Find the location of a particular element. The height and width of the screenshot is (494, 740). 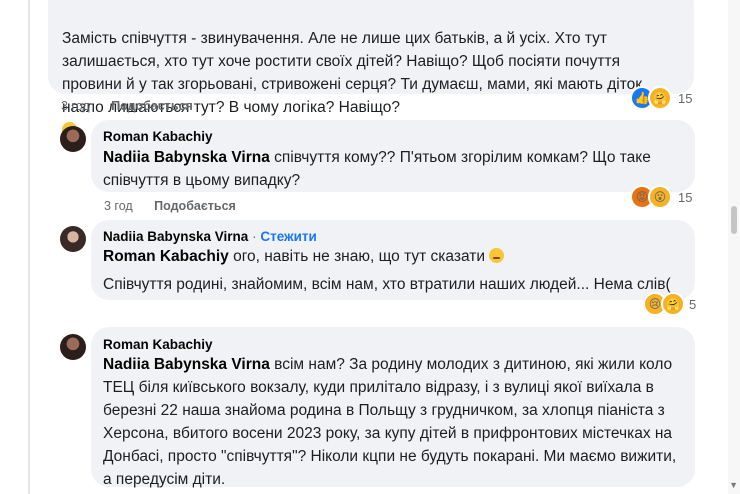

reaction-summary-1: 👍 🤗 15 is located at coordinates (661, 98).